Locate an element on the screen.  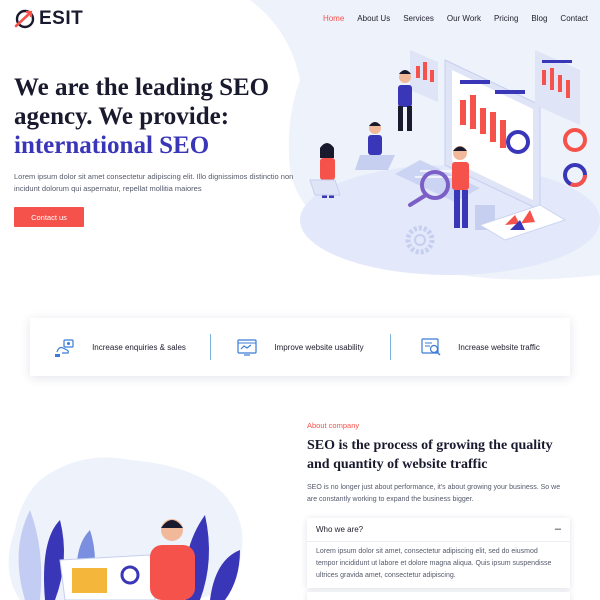
logo-text: ESIT is located at coordinates (61, 18).